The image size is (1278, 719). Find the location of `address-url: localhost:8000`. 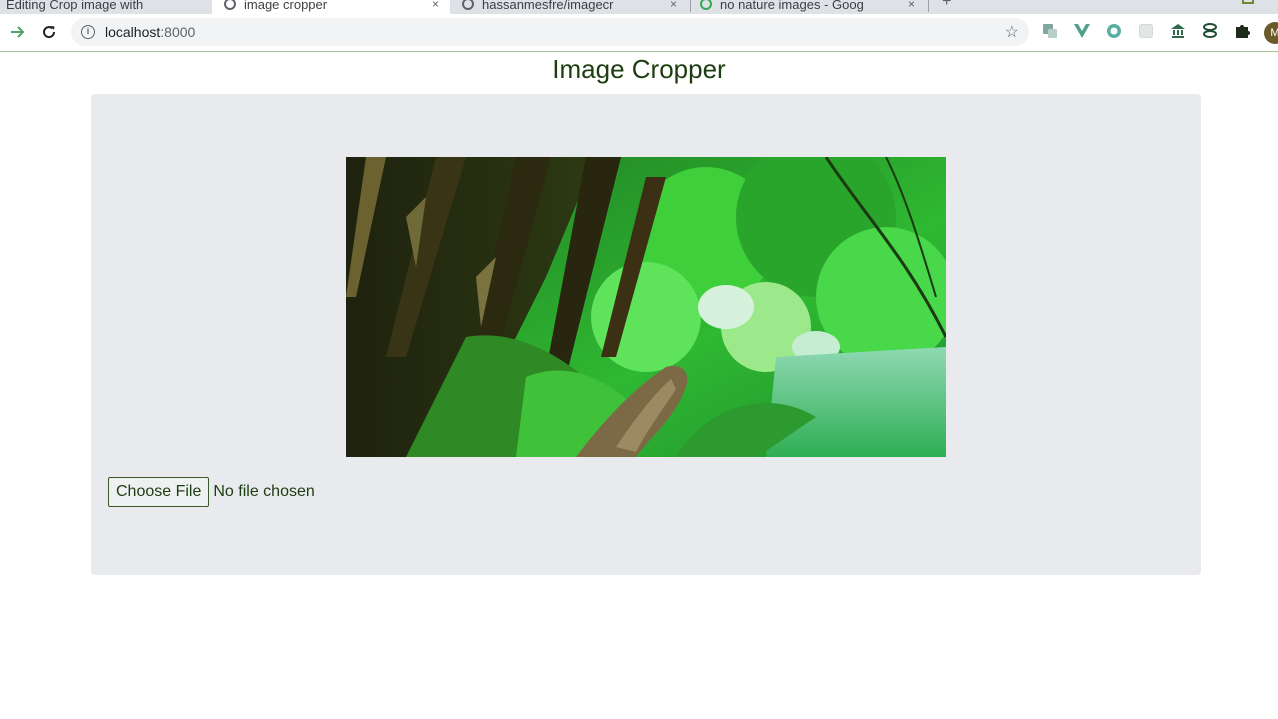

address-url: localhost:8000 is located at coordinates (150, 32).